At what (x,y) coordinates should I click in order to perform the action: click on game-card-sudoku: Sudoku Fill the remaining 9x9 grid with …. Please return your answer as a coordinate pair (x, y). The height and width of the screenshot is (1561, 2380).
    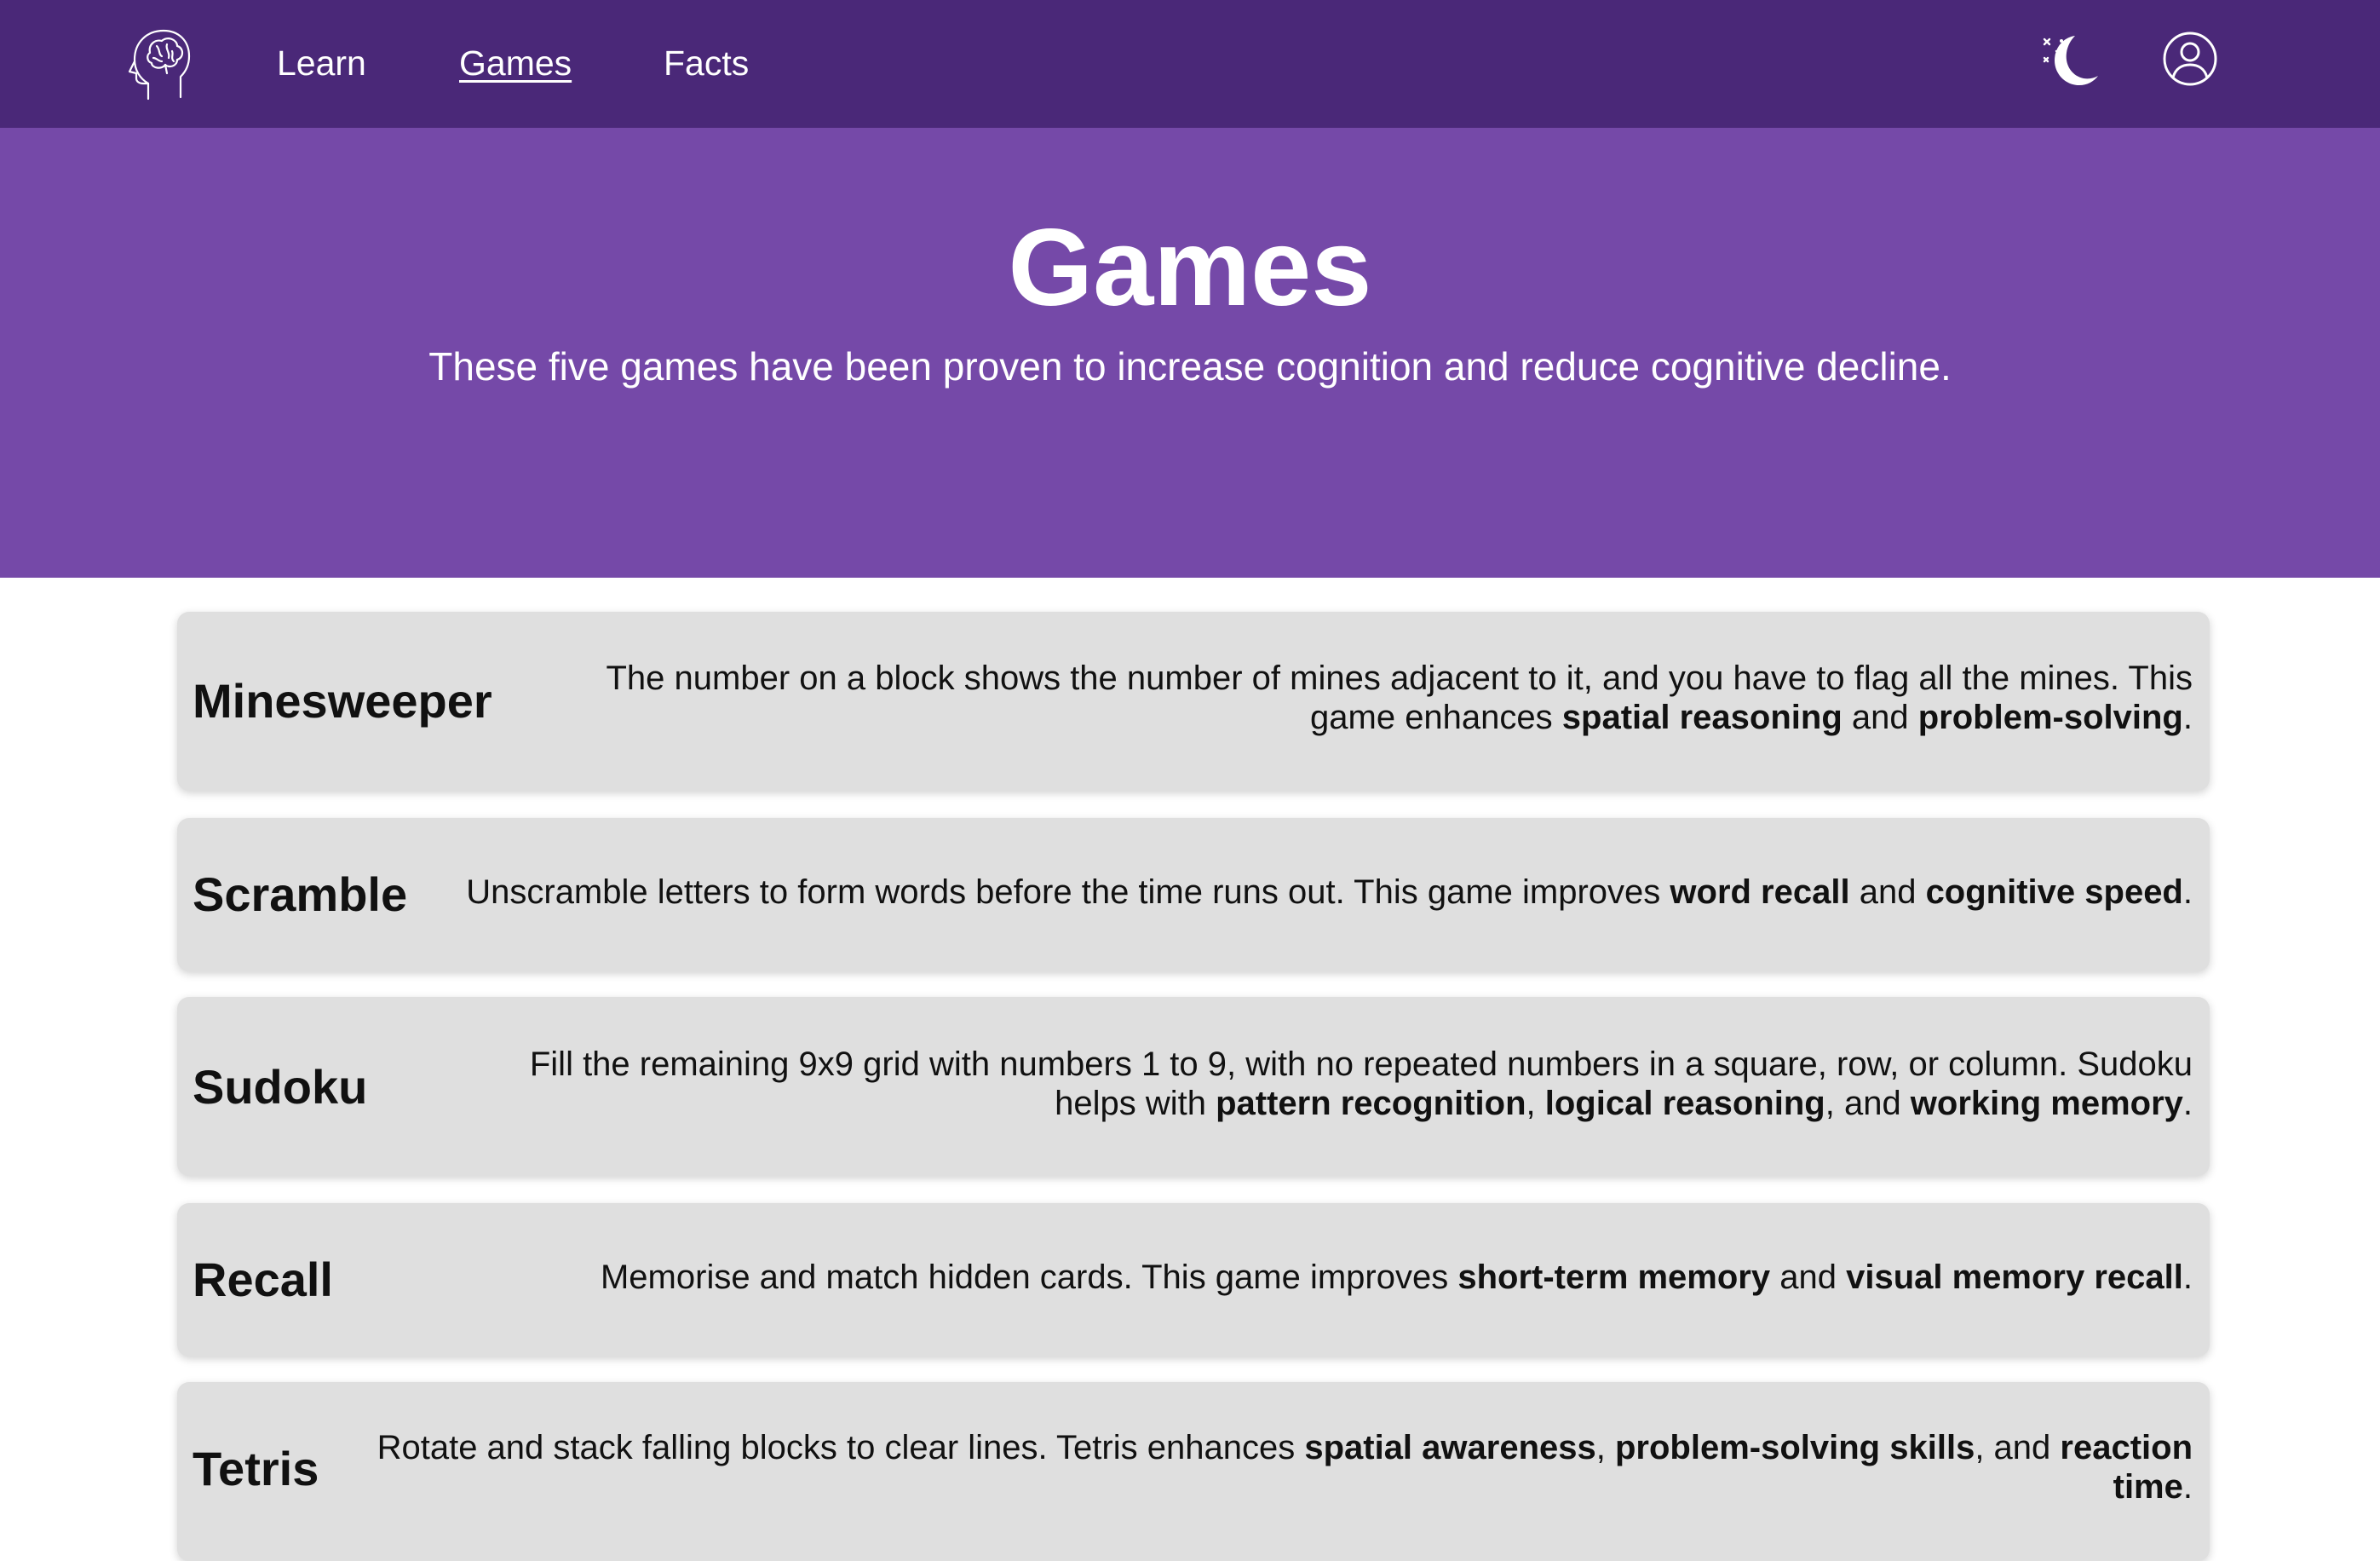
    Looking at the image, I should click on (1194, 1086).